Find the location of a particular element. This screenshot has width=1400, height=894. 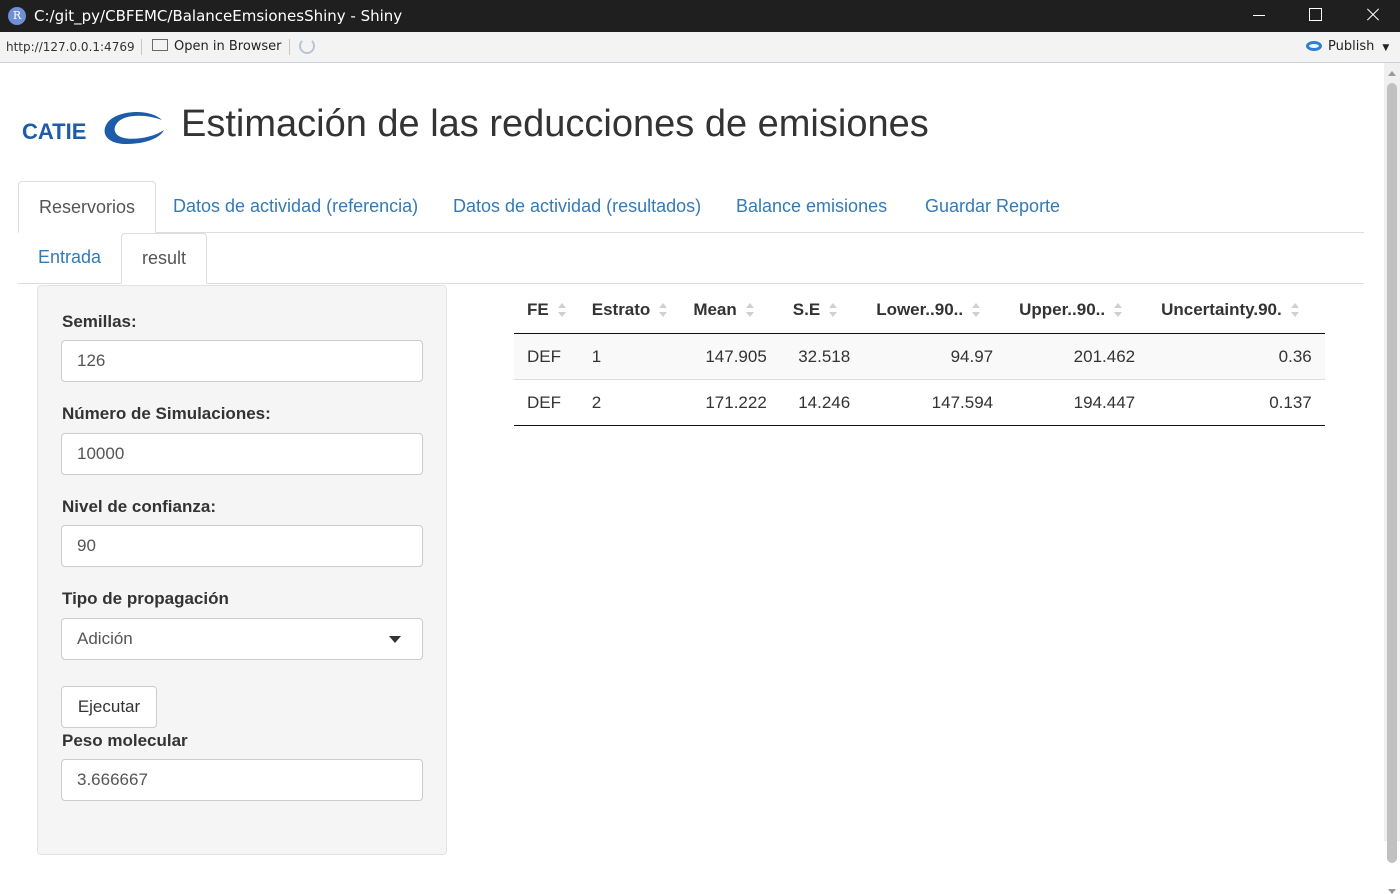

minimize-icon is located at coordinates (1259, 15).